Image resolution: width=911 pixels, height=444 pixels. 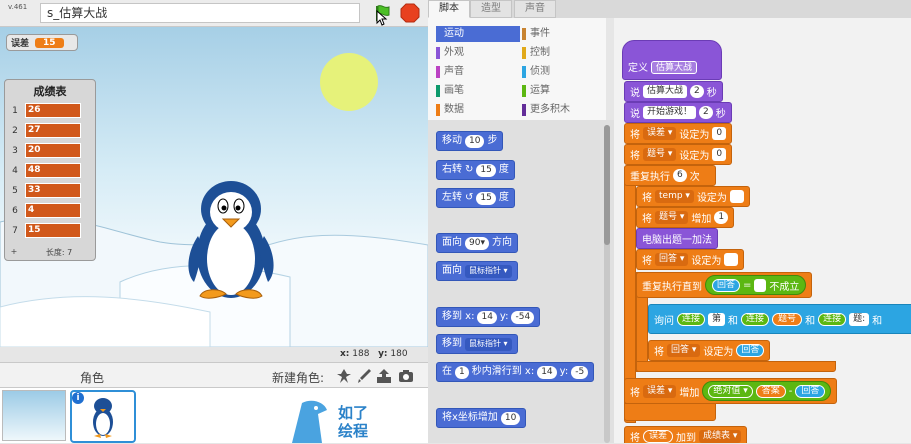 I want to click on set-error-block: 将误差 ▾ 设定为 0, so click(x=678, y=133).